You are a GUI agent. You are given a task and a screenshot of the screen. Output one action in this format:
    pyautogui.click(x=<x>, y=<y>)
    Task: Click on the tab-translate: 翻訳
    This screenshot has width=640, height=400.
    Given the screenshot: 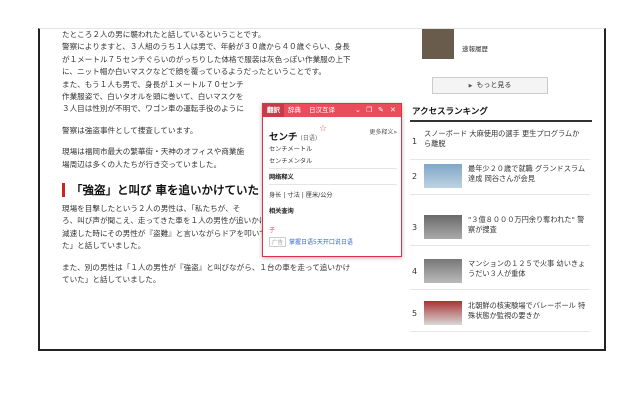 What is the action you would take?
    pyautogui.click(x=273, y=110)
    